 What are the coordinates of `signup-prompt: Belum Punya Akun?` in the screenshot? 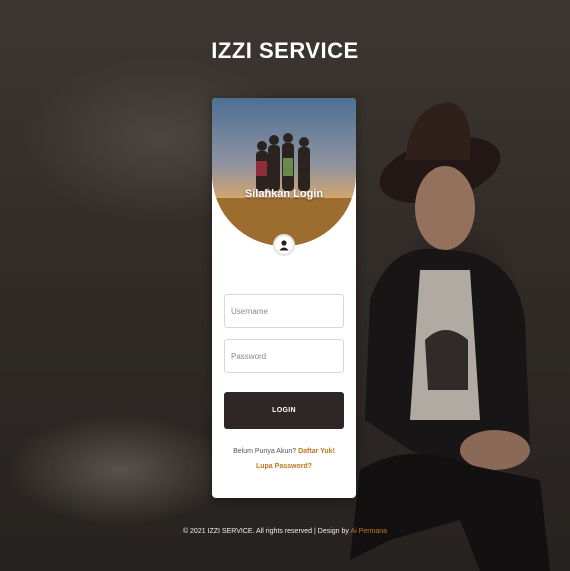 It's located at (265, 451).